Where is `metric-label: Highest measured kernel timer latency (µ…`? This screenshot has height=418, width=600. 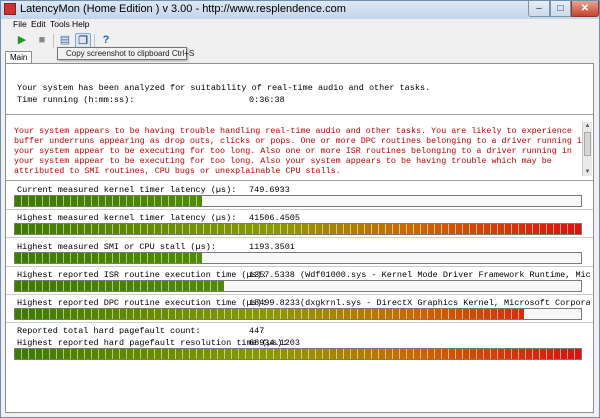 metric-label: Highest measured kernel timer latency (µ… is located at coordinates (127, 218).